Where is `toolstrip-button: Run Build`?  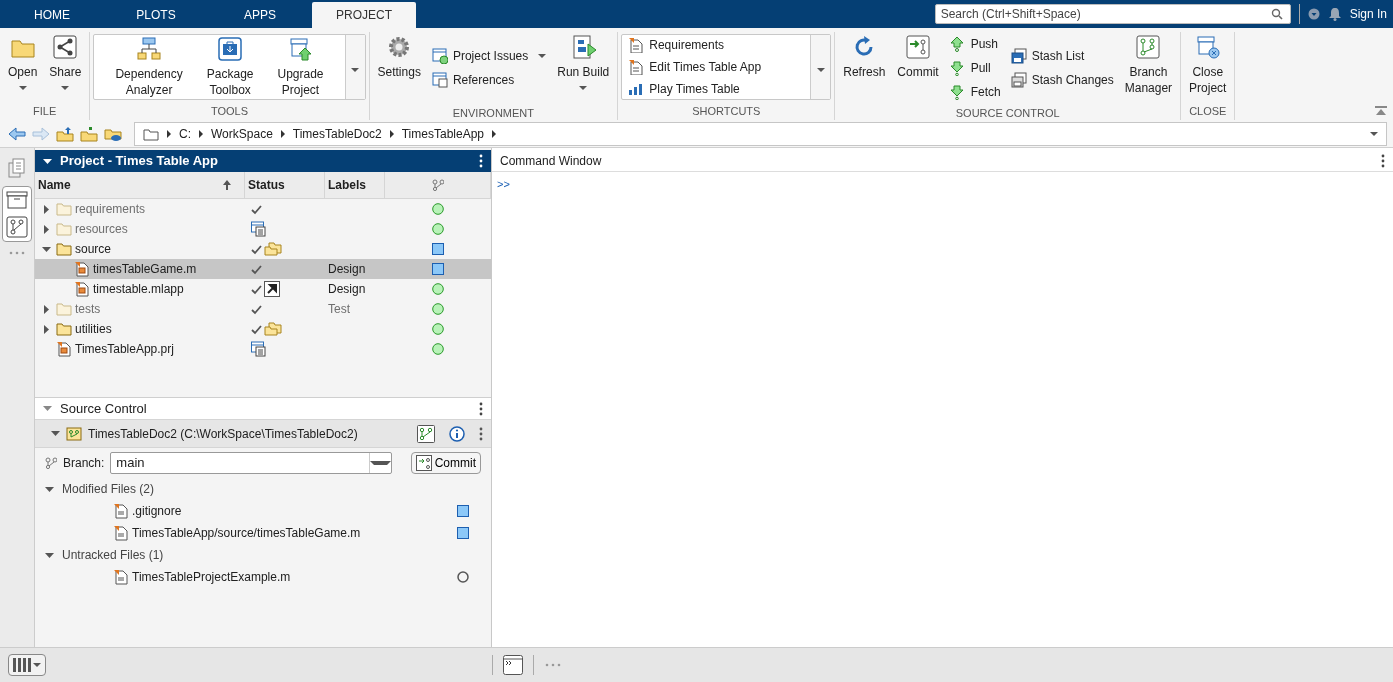
toolstrip-button: Run Build is located at coordinates (583, 62).